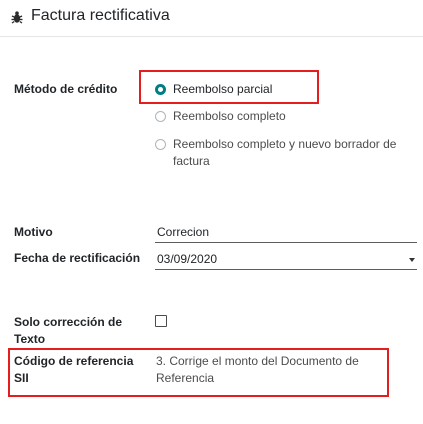 The width and height of the screenshot is (423, 424). I want to click on dialog-header: Factura rectificativa, so click(211, 18).